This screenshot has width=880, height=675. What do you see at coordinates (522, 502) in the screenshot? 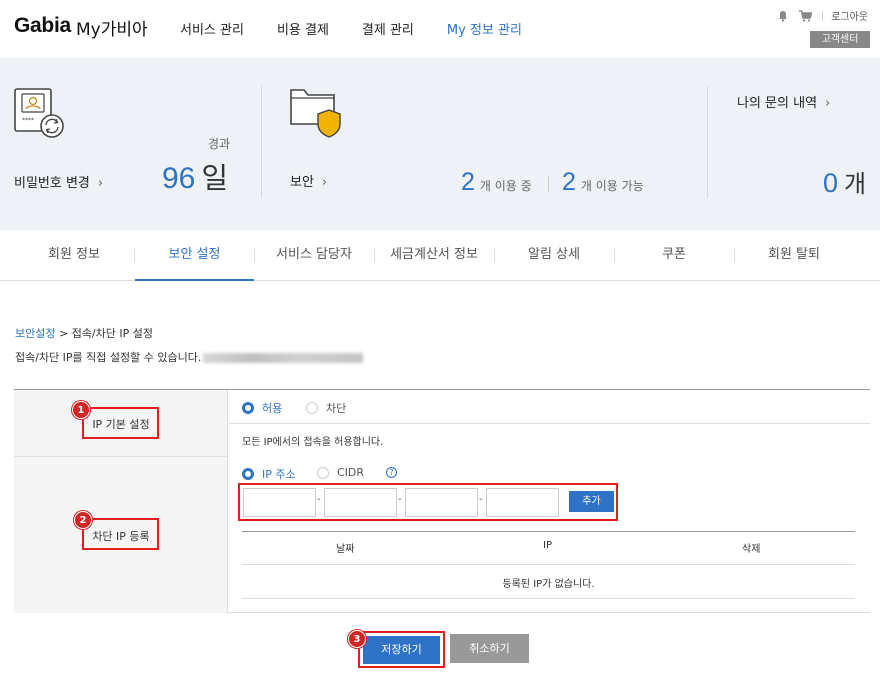
I see `ip-octet-4-input` at bounding box center [522, 502].